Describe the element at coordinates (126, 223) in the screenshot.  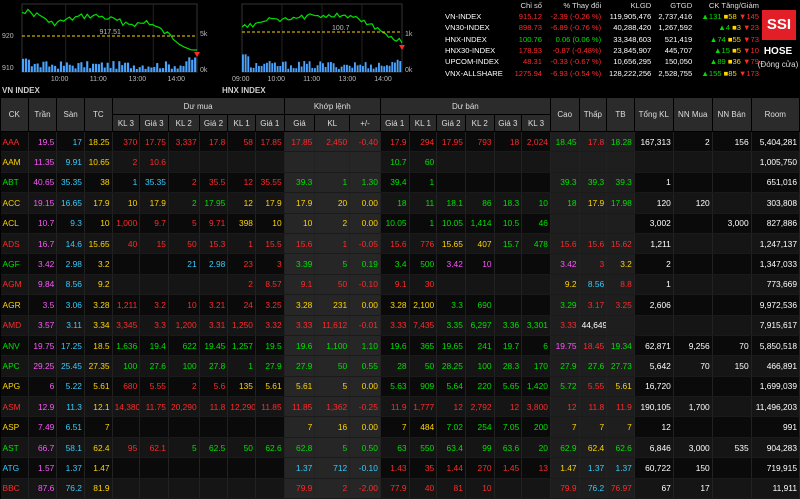
I see `stock-cell: 1,000` at that location.